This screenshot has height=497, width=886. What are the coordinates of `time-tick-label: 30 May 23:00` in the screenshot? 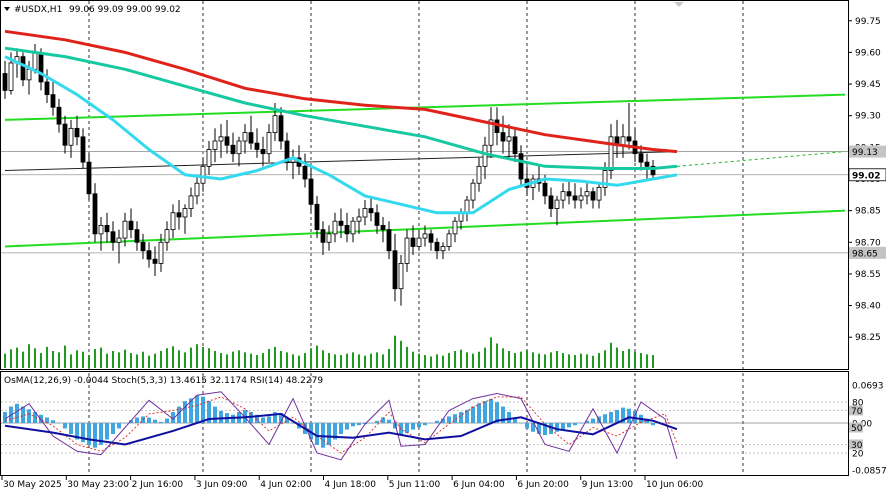 It's located at (98, 485).